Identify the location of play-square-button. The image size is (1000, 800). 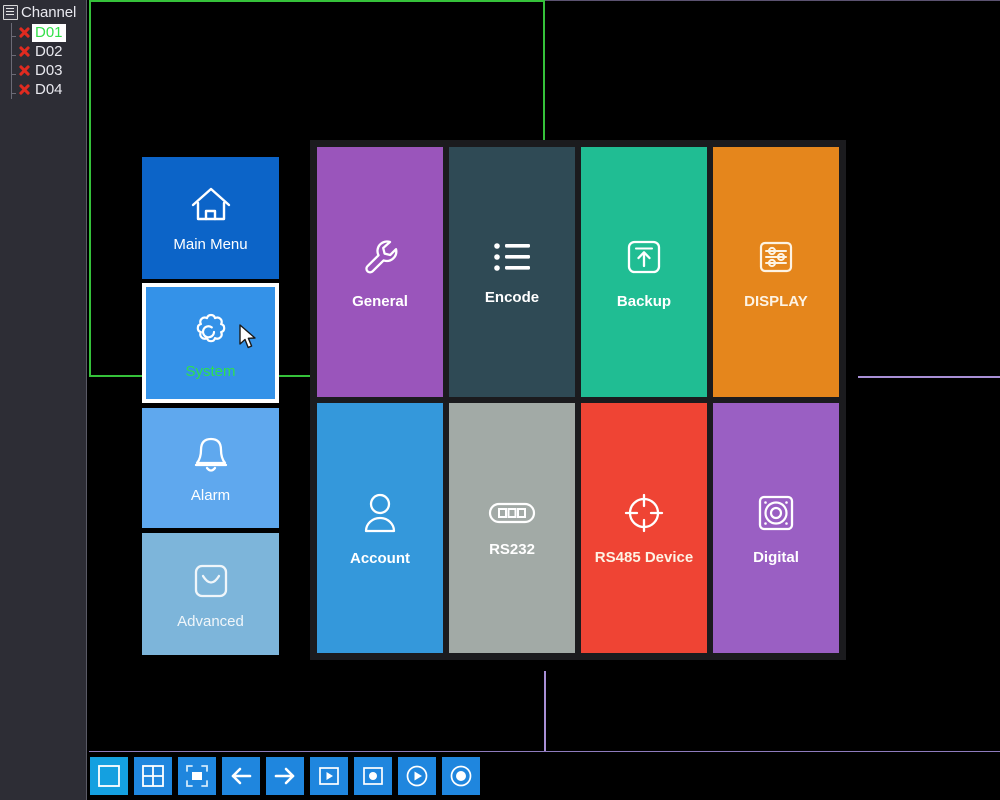
(329, 776).